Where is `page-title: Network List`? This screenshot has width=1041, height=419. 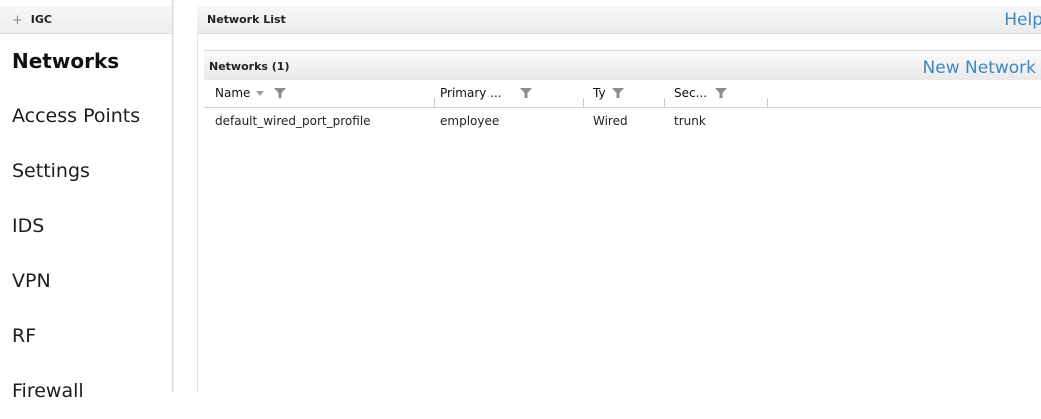 page-title: Network List is located at coordinates (246, 19).